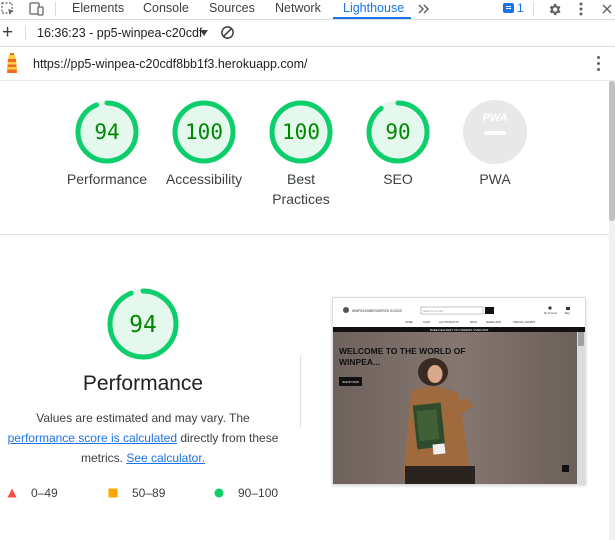 The image size is (615, 540). I want to click on clear-all-icon, so click(227, 35).